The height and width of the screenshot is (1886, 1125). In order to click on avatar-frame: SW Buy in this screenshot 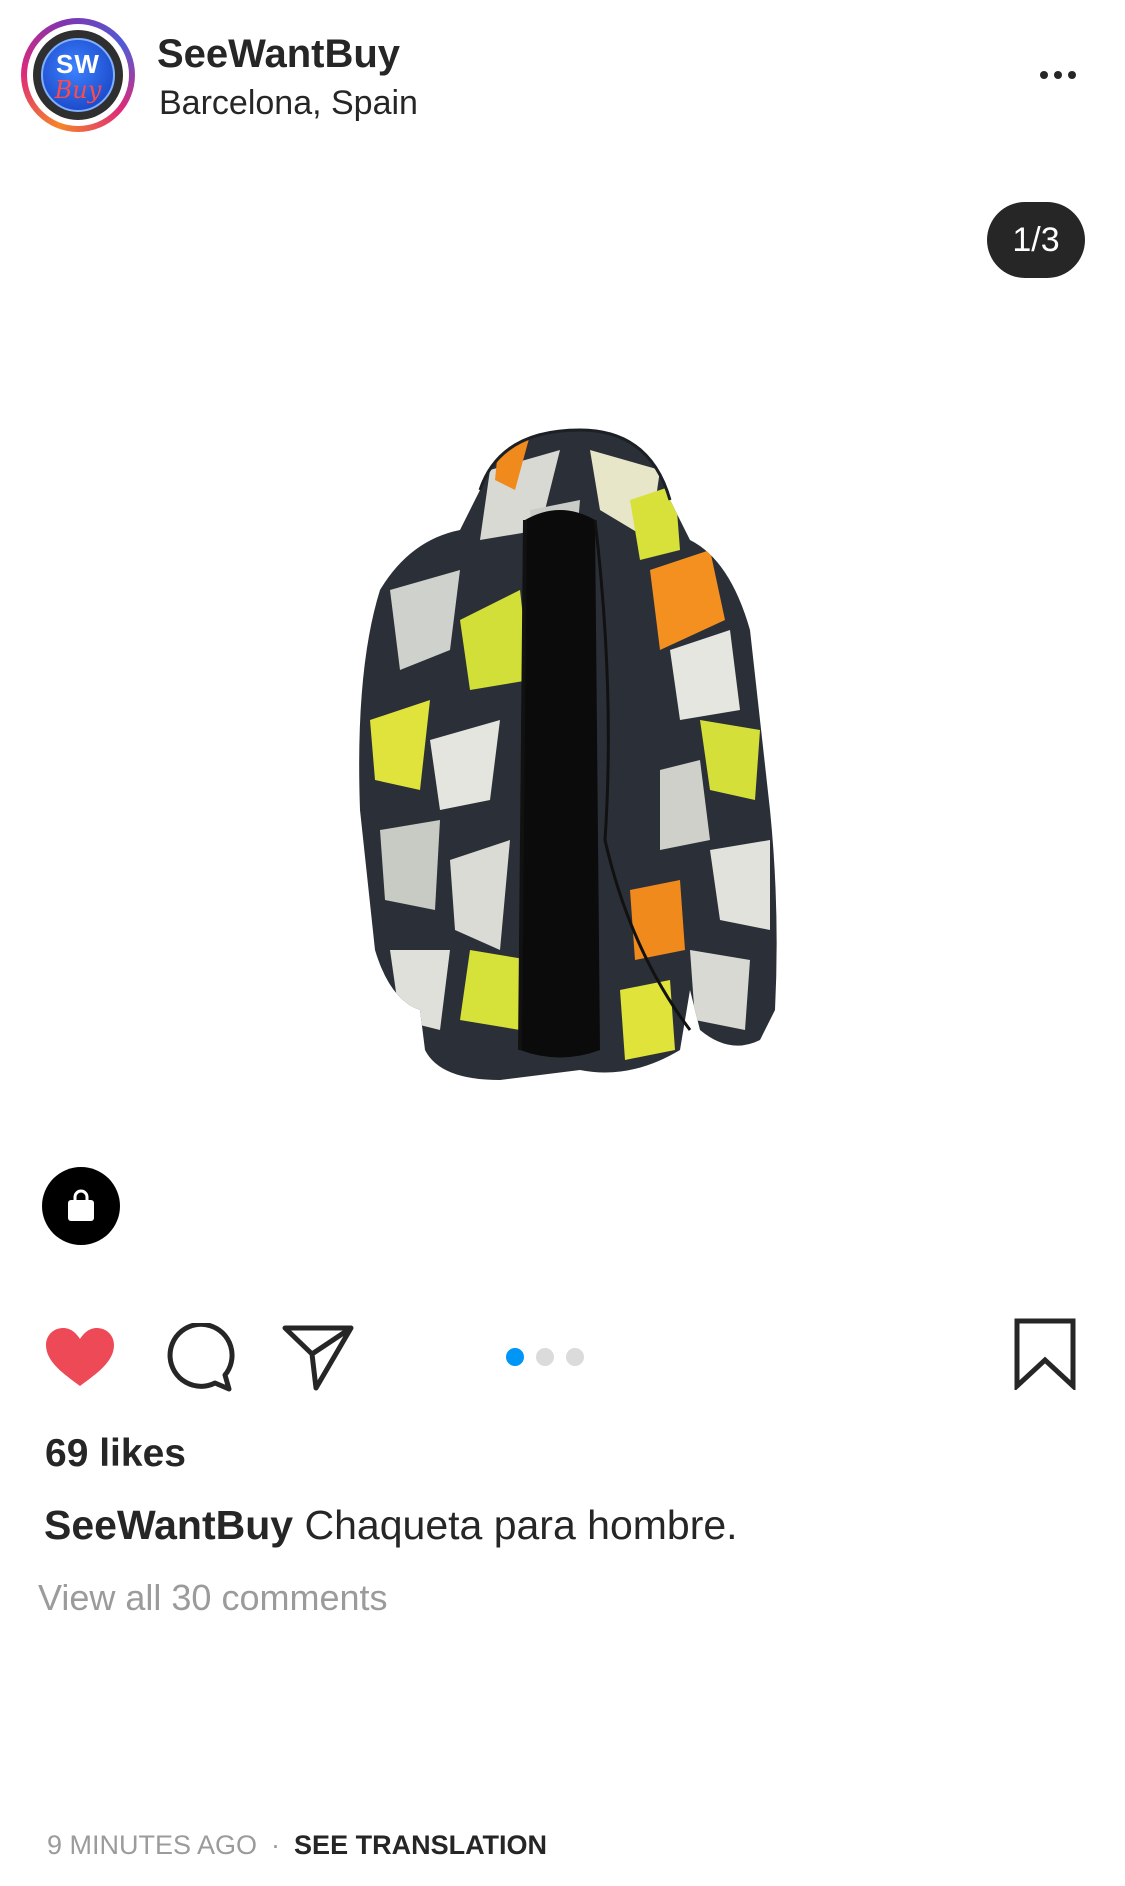, I will do `click(78, 75)`.